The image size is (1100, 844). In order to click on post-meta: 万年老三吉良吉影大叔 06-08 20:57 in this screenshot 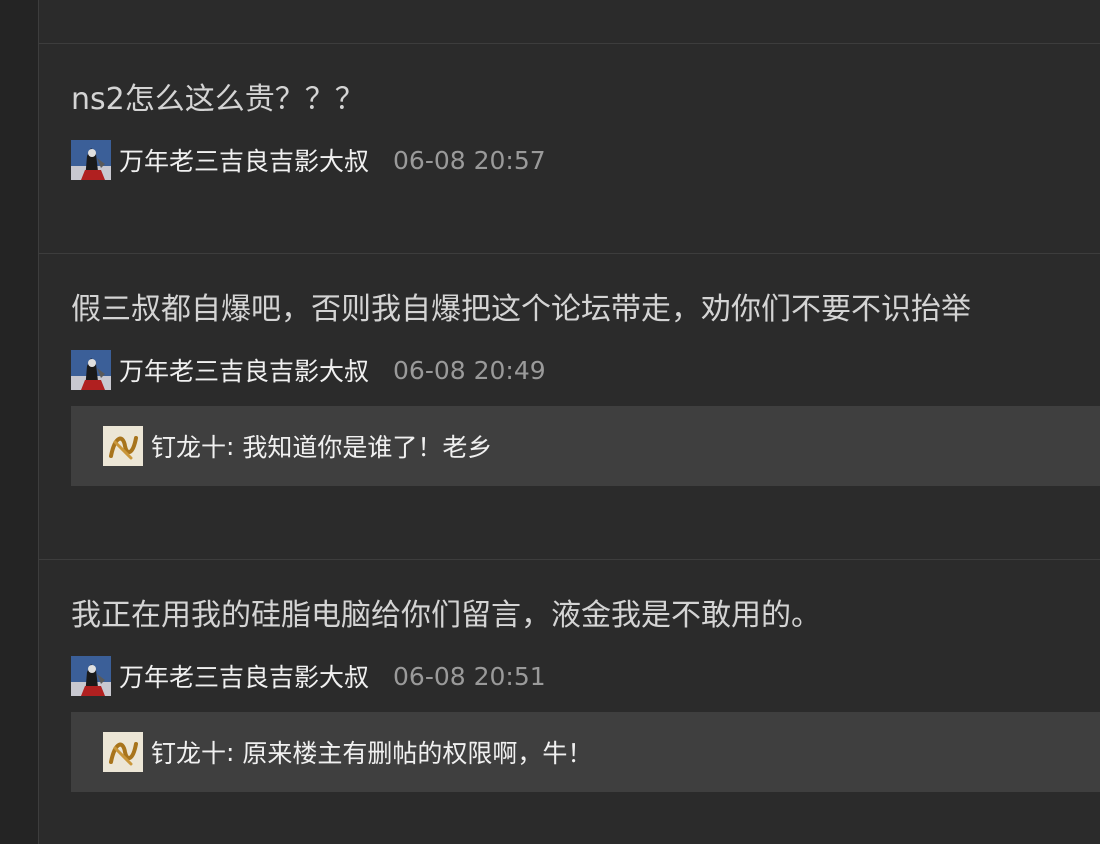, I will do `click(308, 160)`.